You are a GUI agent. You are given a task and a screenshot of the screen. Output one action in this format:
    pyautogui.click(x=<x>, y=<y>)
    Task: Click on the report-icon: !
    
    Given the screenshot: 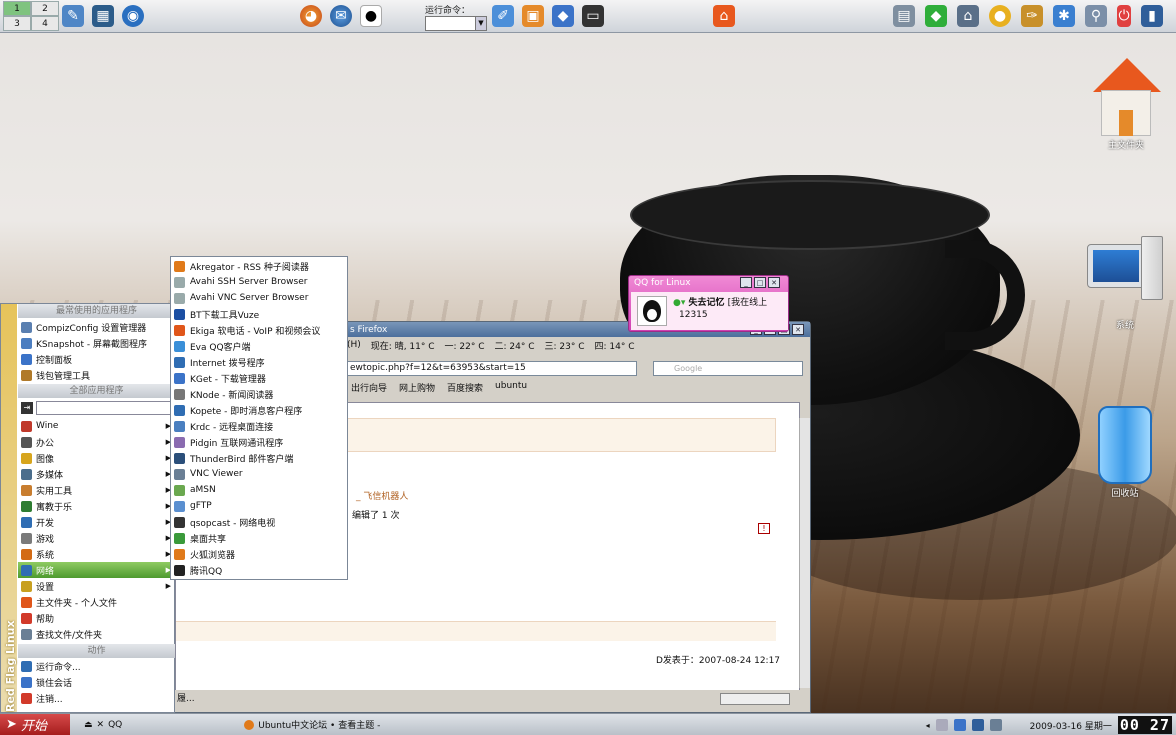 What is the action you would take?
    pyautogui.click(x=764, y=528)
    